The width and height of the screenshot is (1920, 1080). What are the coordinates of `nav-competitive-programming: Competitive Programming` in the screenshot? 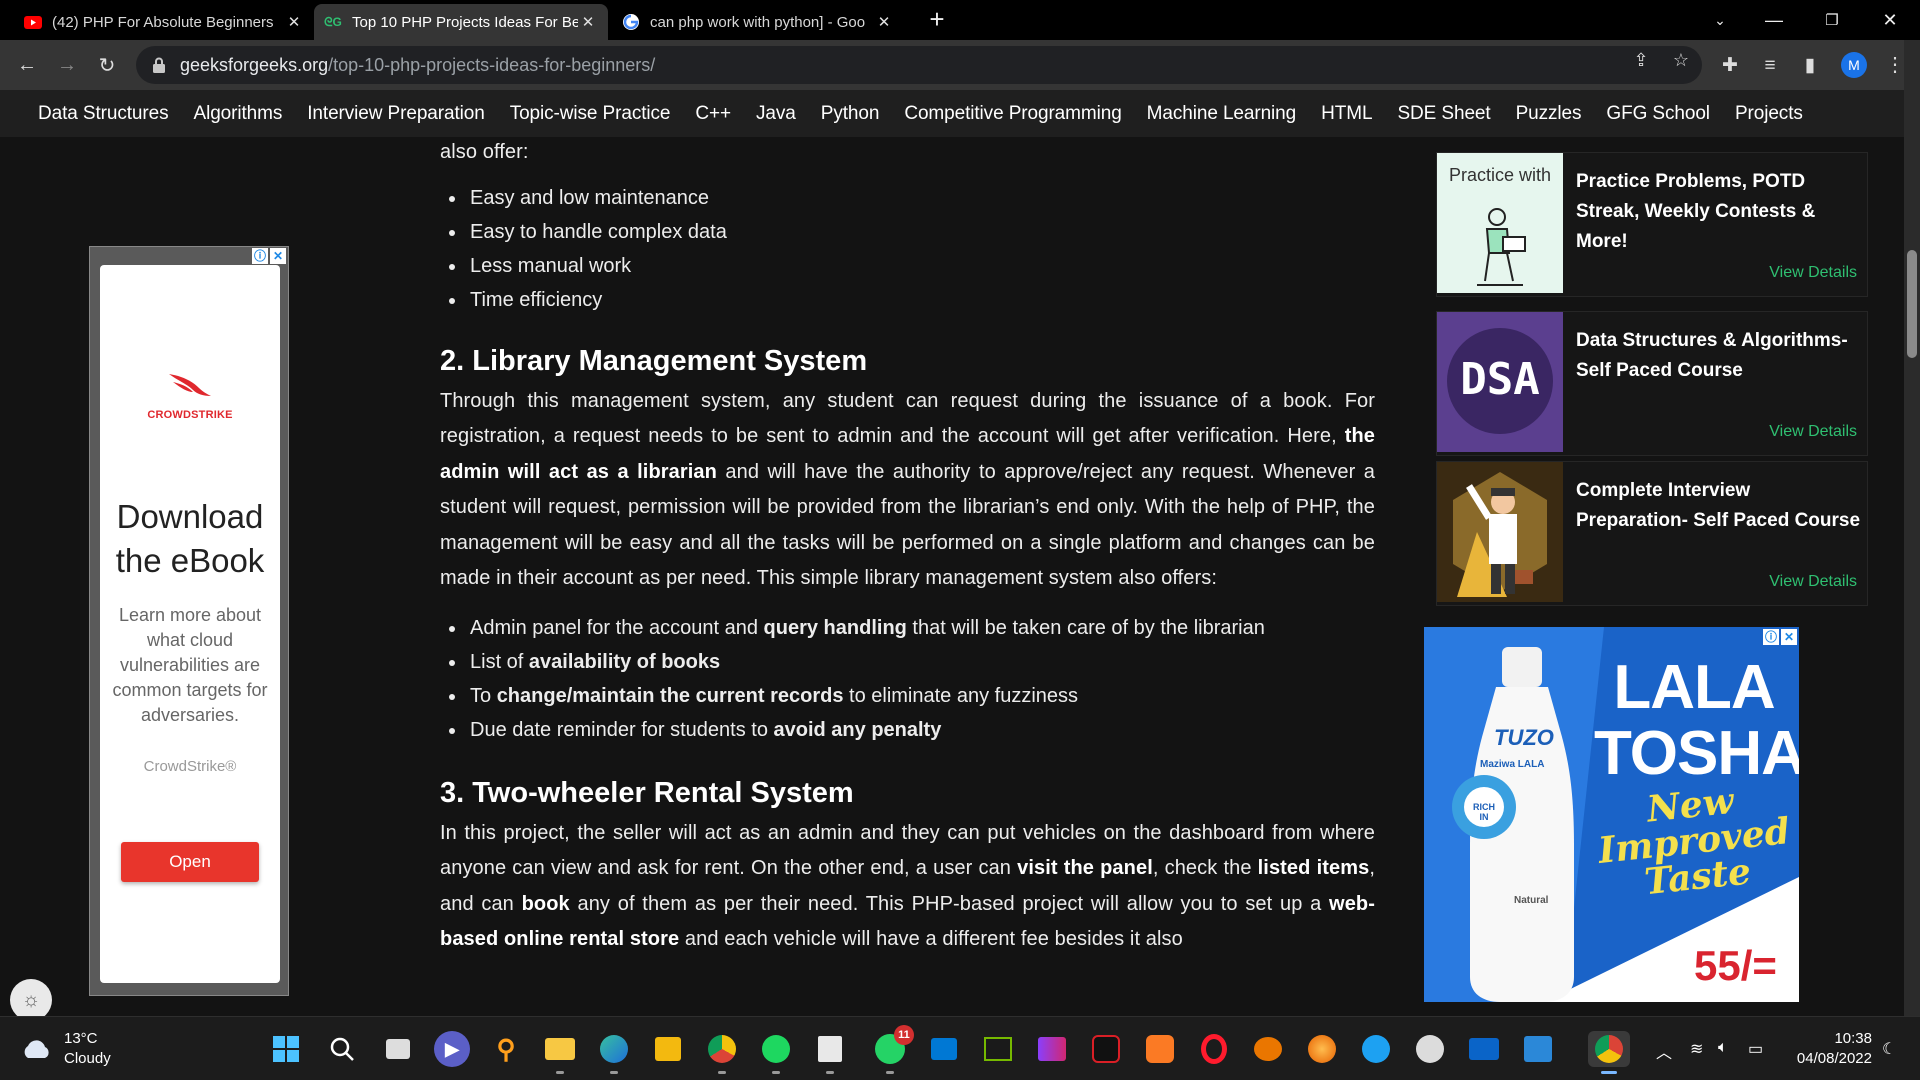 It's located at (1012, 114).